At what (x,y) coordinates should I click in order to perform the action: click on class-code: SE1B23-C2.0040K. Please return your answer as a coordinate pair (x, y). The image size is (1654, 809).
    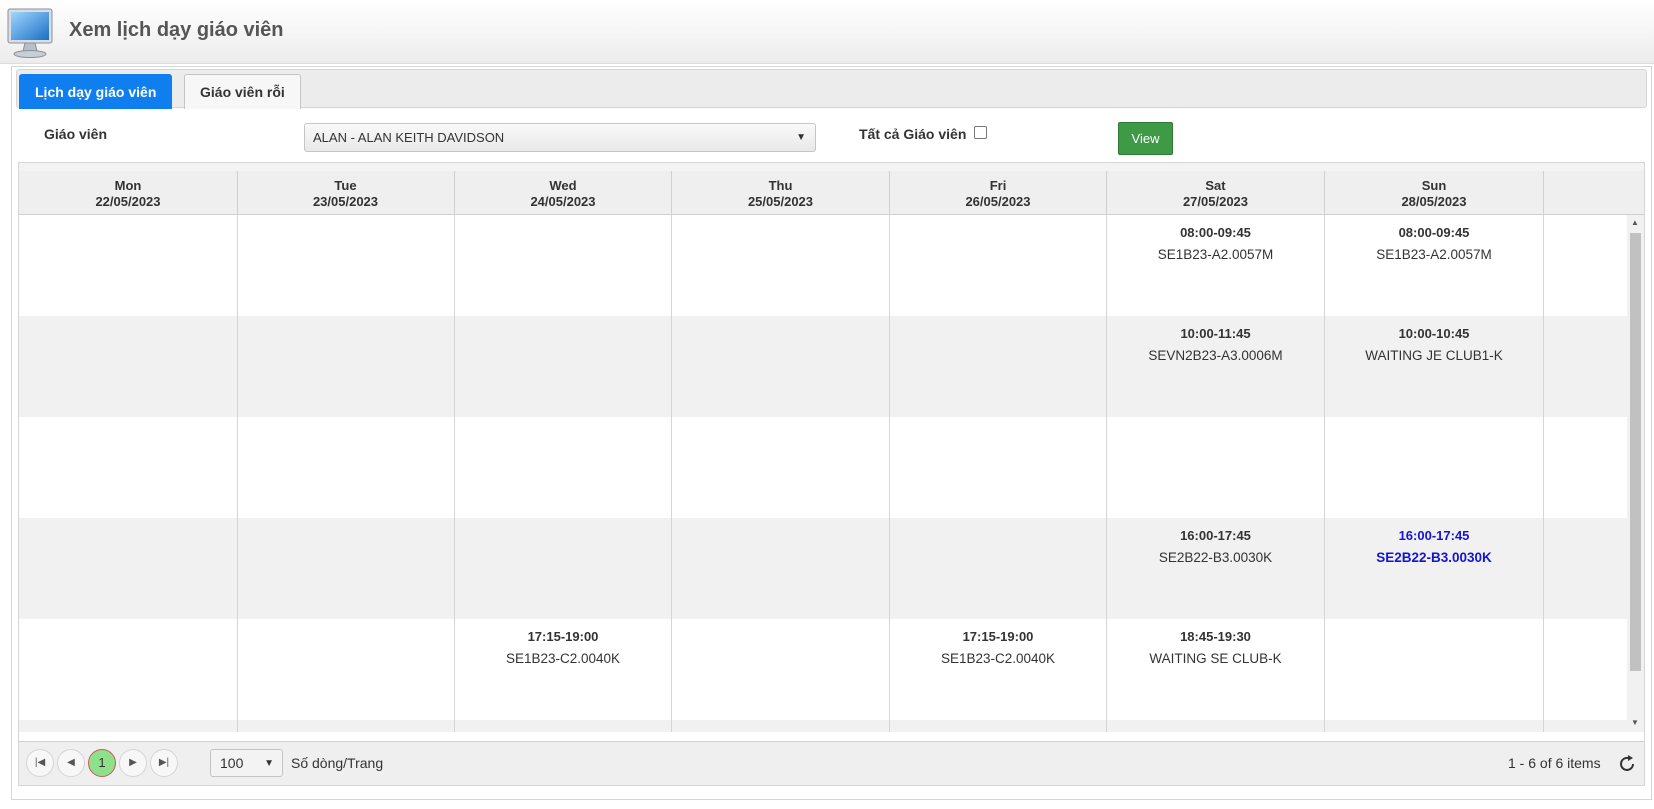
    Looking at the image, I should click on (563, 658).